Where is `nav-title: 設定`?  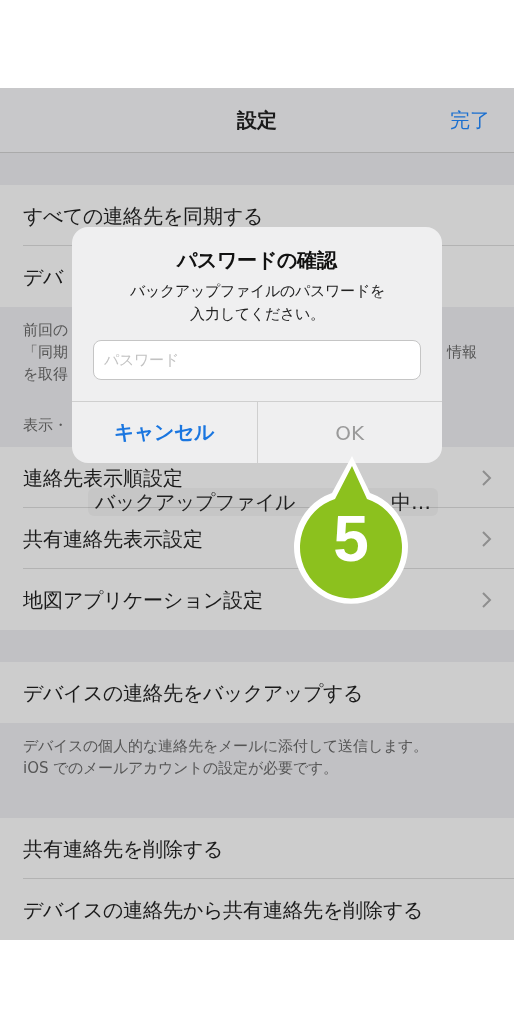 nav-title: 設定 is located at coordinates (257, 120).